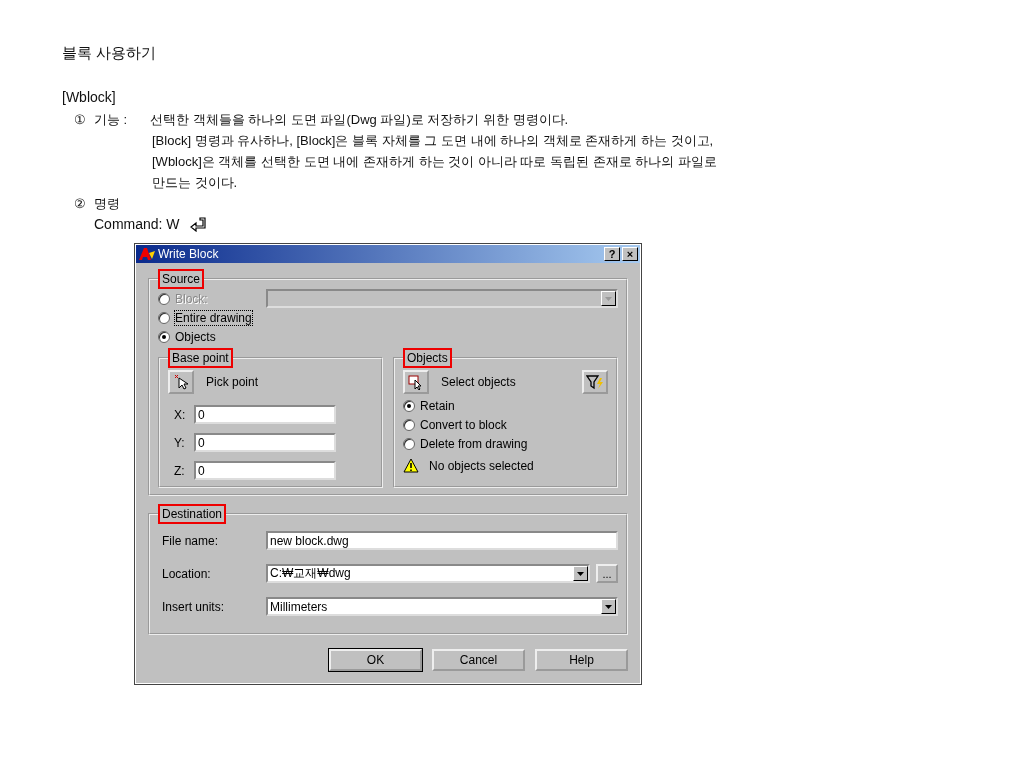  I want to click on page-title: 블록 사용하기, so click(110, 53).